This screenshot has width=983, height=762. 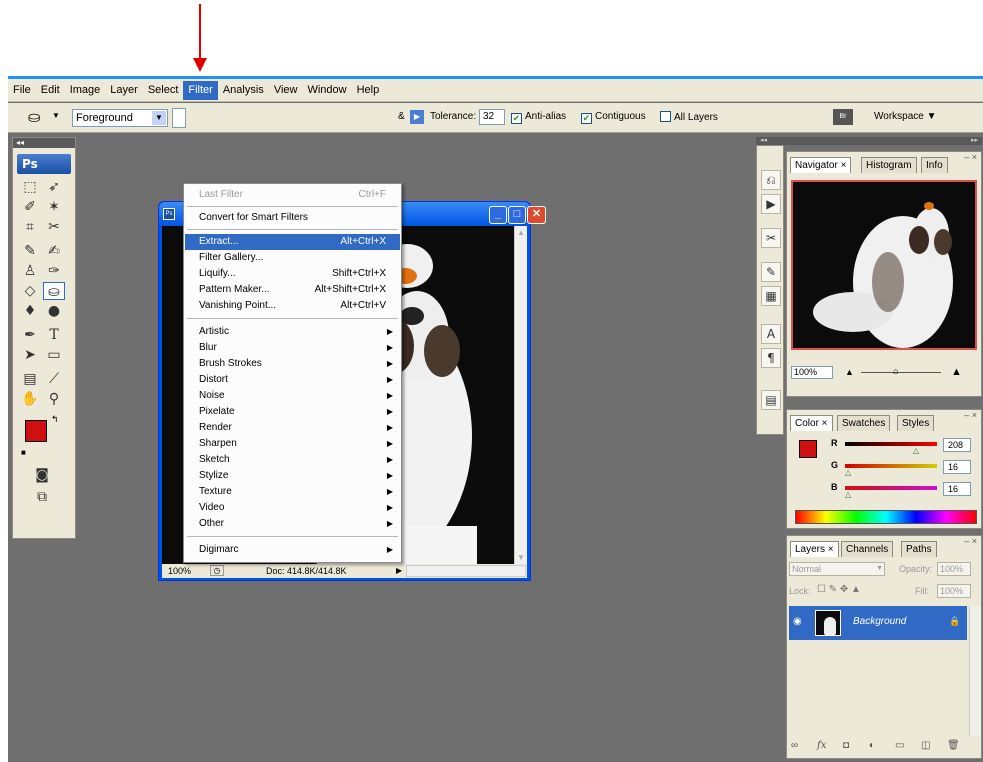 I want to click on all-layers-checkbox: All Layers, so click(x=689, y=117).